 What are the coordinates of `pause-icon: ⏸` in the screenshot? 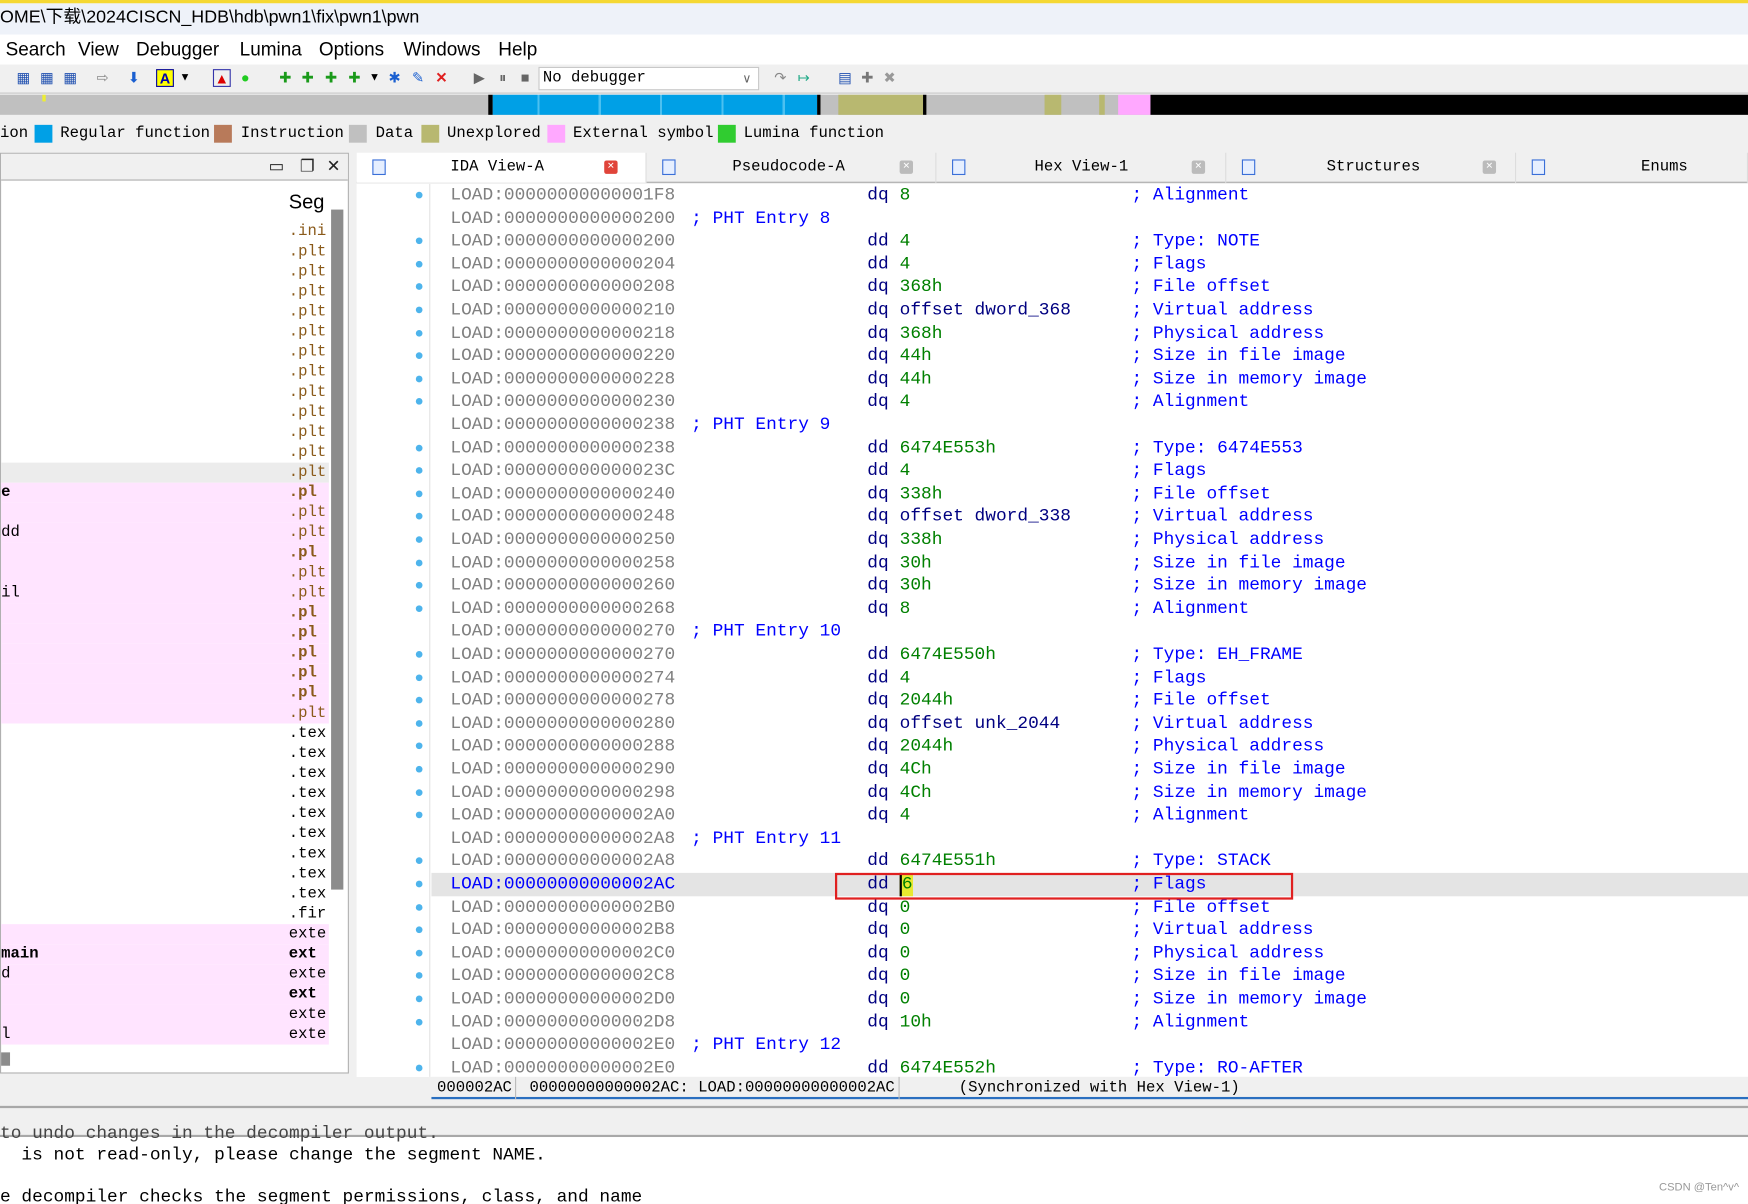 It's located at (503, 78).